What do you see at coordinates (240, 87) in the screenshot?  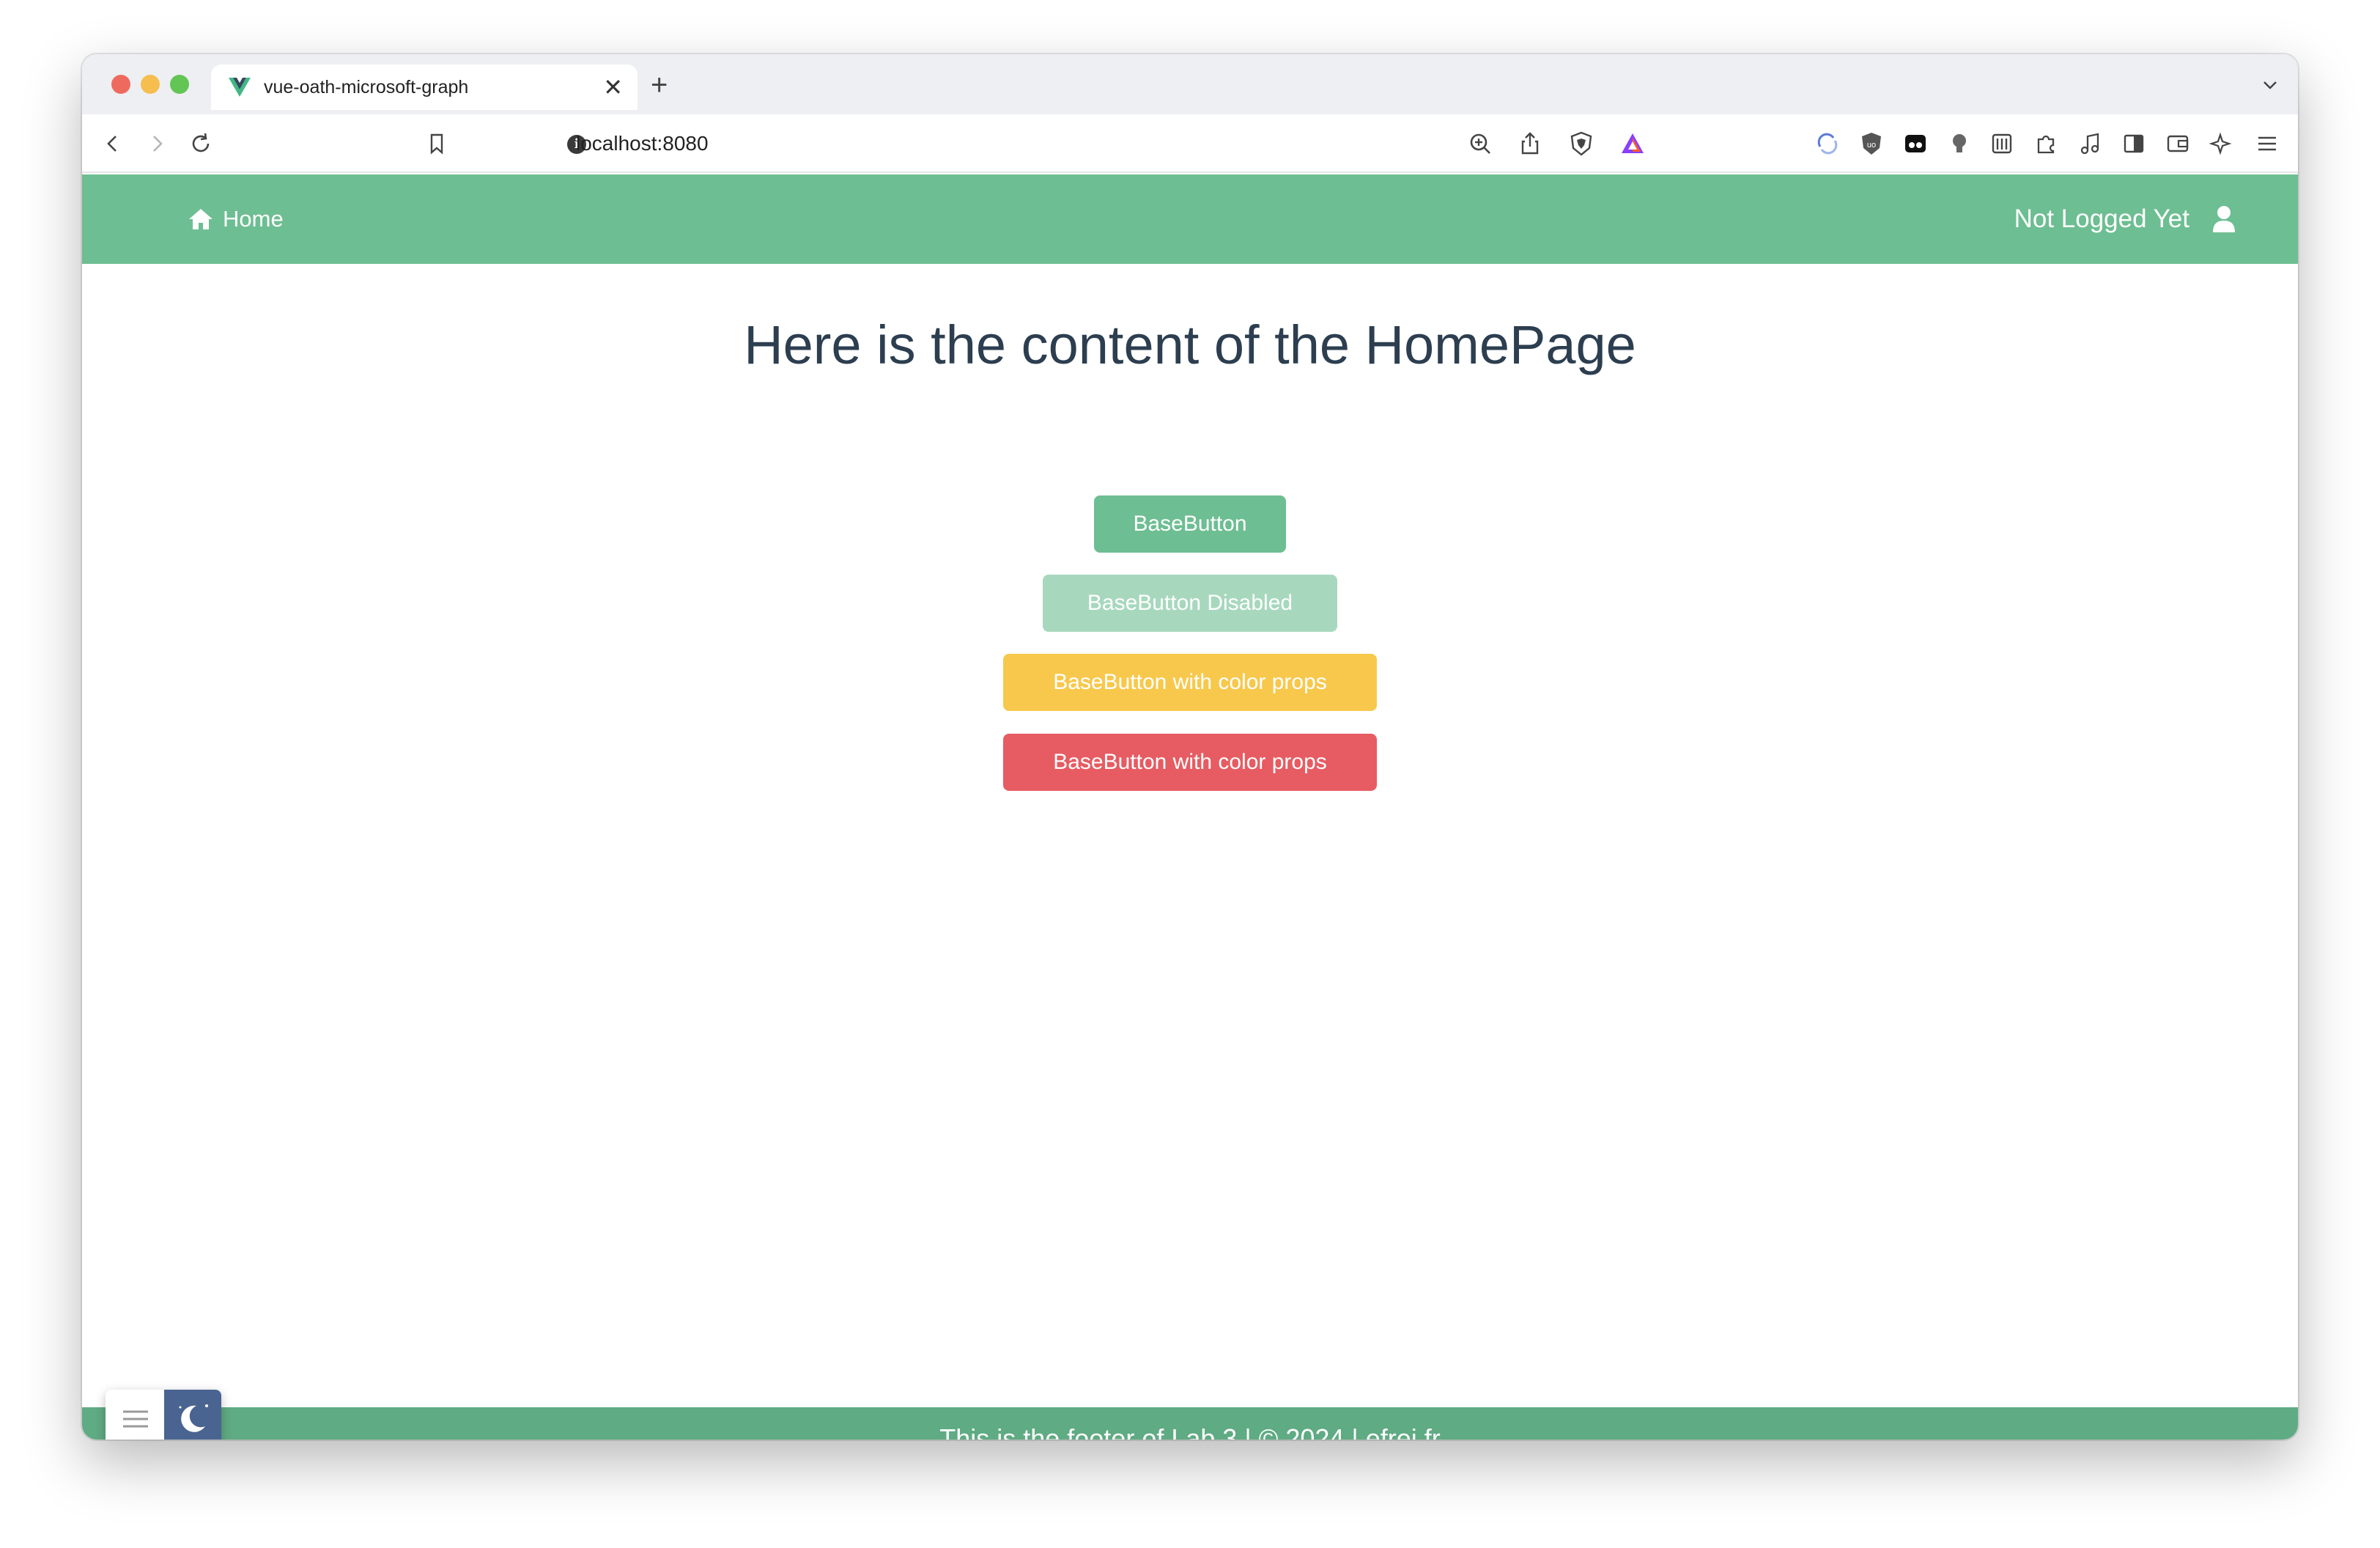 I see `vue-logo-icon` at bounding box center [240, 87].